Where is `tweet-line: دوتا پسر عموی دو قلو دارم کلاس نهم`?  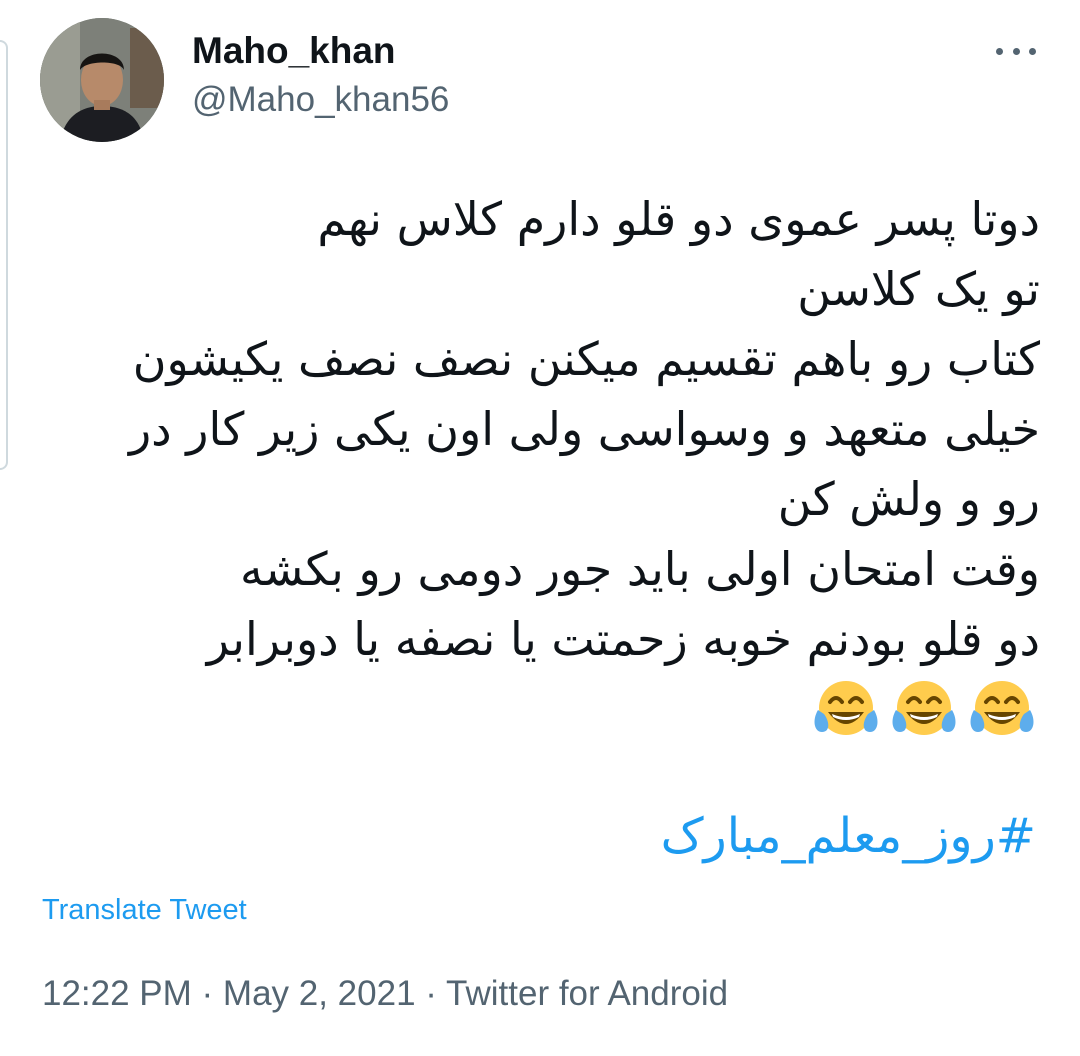
tweet-line: دوتا پسر عموی دو قلو دارم کلاس نهم is located at coordinates (678, 219).